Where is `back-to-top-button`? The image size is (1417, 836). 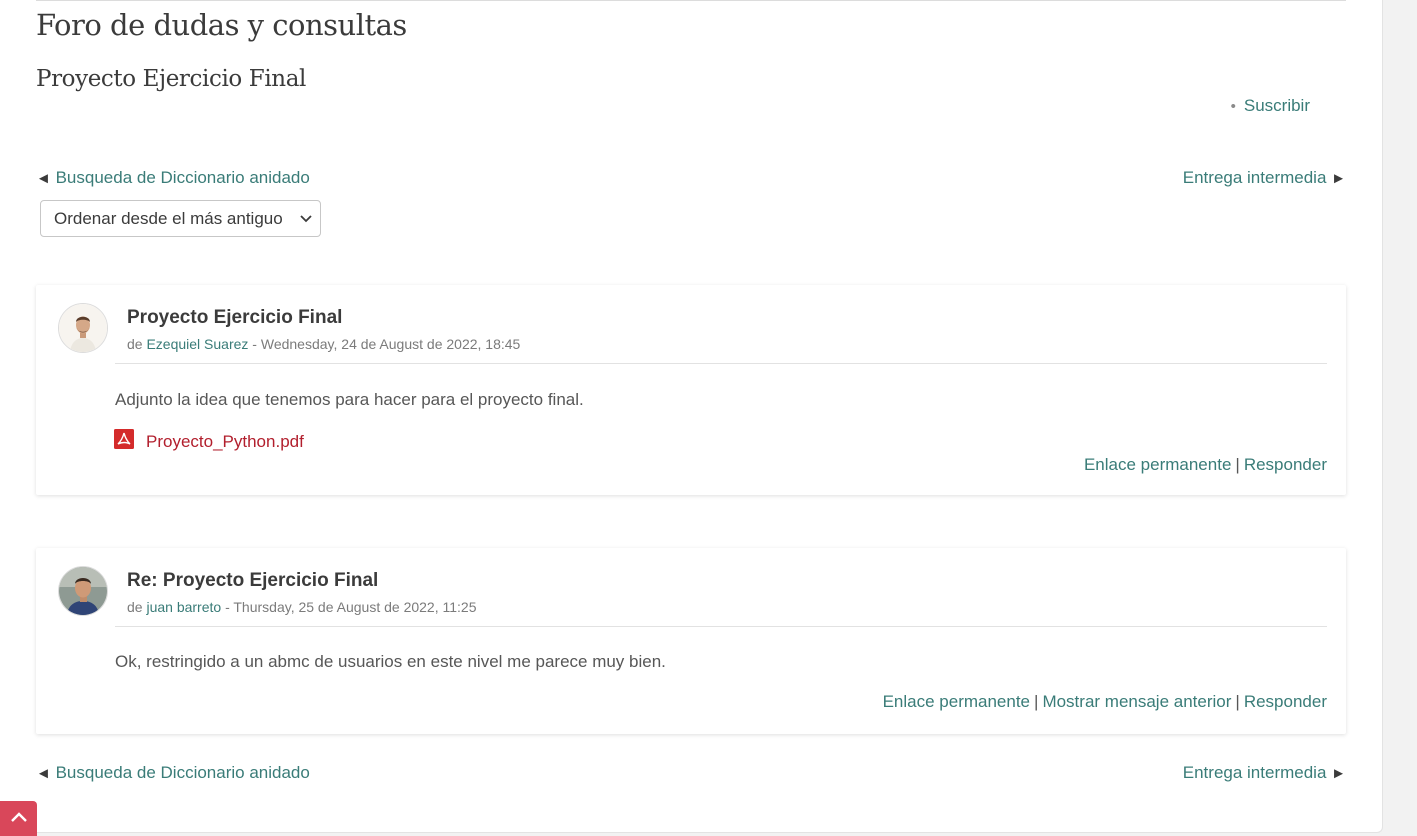 back-to-top-button is located at coordinates (18, 818).